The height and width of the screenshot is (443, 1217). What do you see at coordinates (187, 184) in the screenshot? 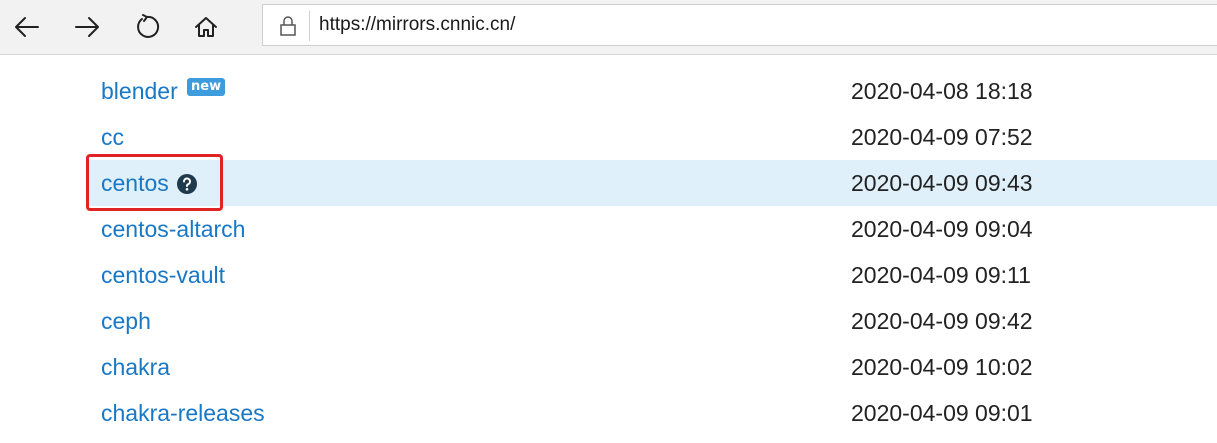
I see `help-circle-icon` at bounding box center [187, 184].